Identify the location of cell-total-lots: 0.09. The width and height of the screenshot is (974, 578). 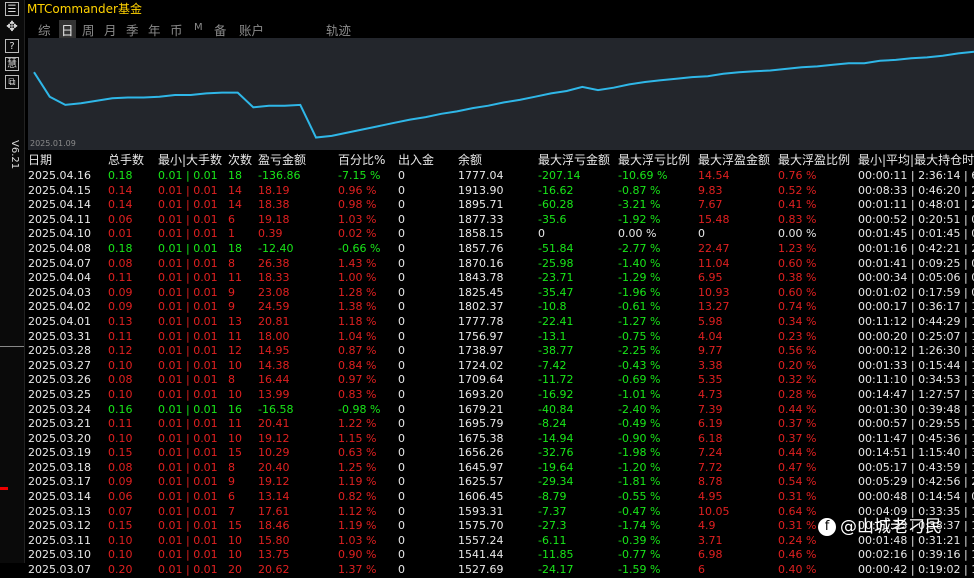
(120, 292).